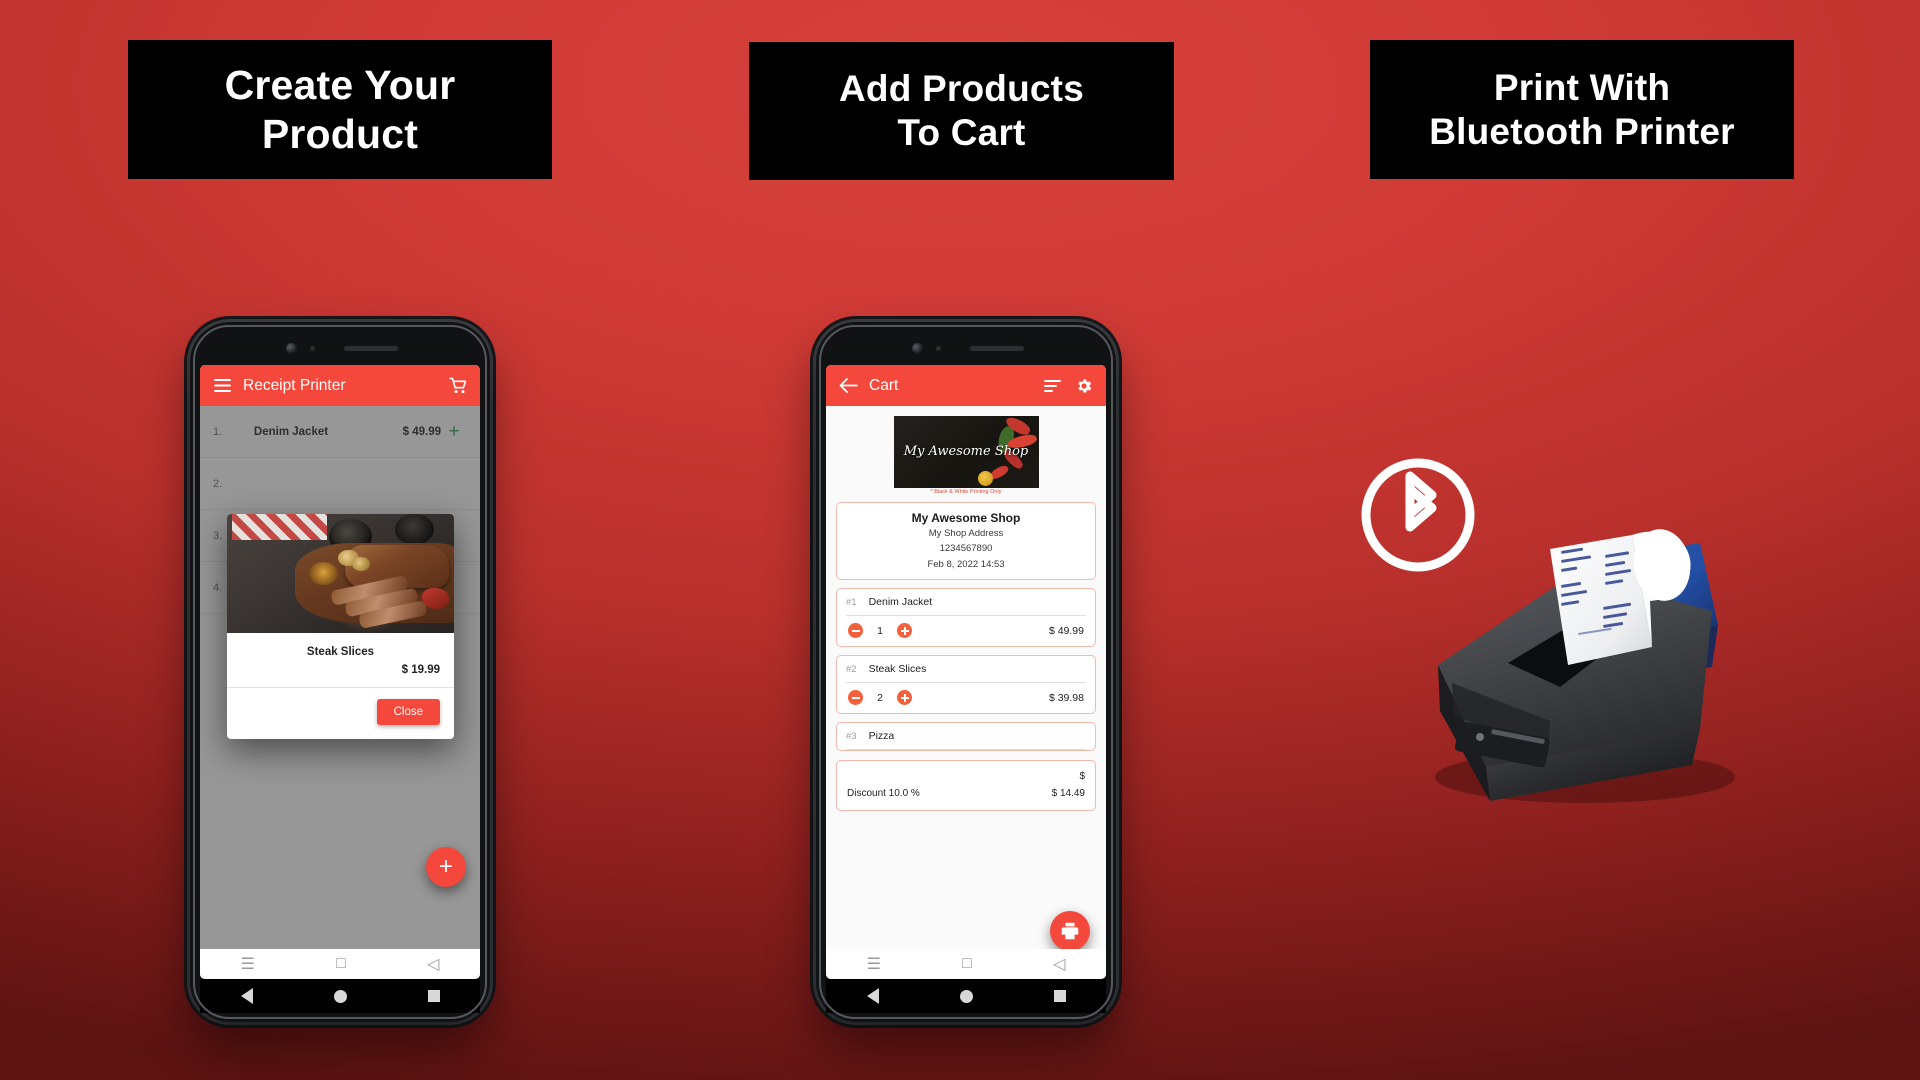  What do you see at coordinates (966, 564) in the screenshot?
I see `shop-datetime: Feb 8, 2022 14:53` at bounding box center [966, 564].